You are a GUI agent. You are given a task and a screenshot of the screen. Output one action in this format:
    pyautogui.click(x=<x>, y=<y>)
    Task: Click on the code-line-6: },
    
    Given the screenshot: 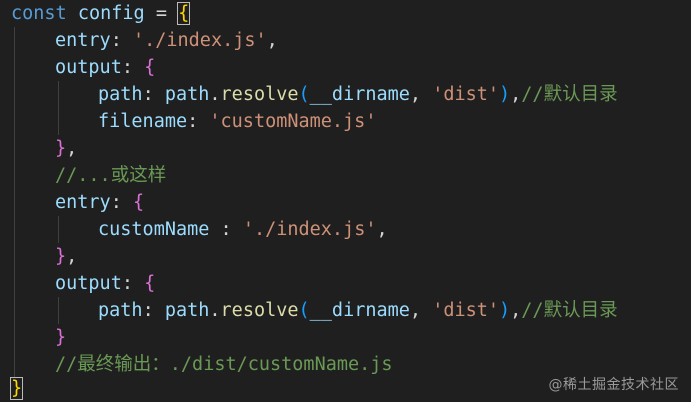 What is the action you would take?
    pyautogui.click(x=66, y=148)
    